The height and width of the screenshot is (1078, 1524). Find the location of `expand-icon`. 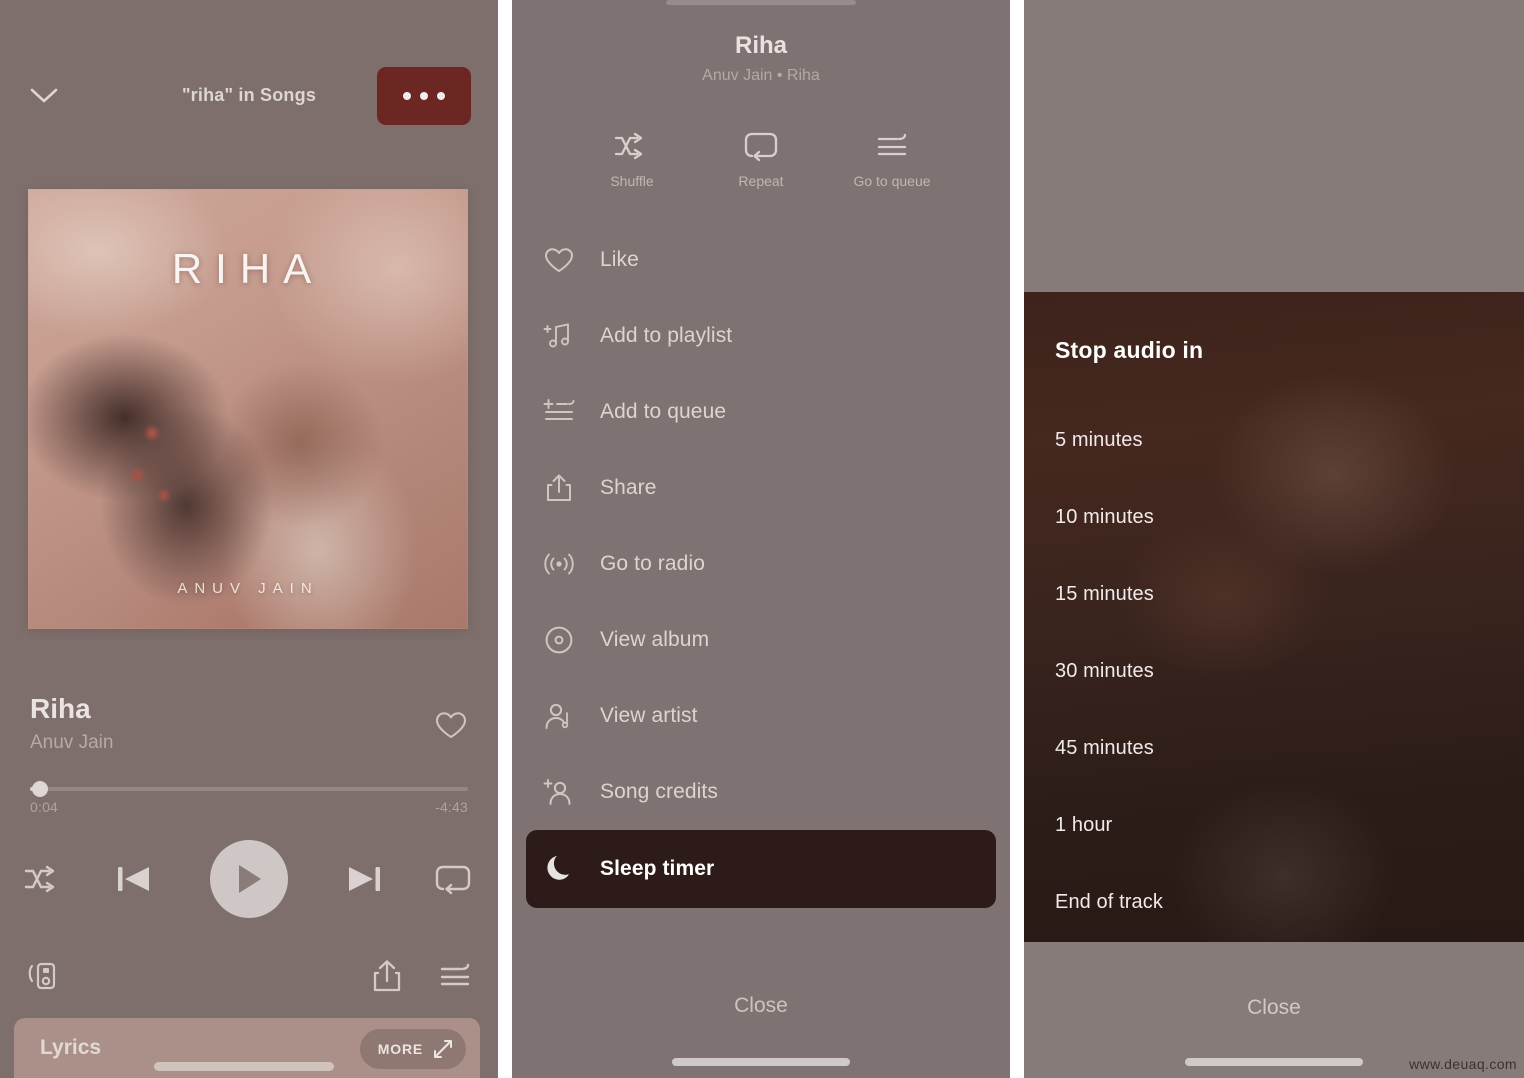

expand-icon is located at coordinates (443, 1049).